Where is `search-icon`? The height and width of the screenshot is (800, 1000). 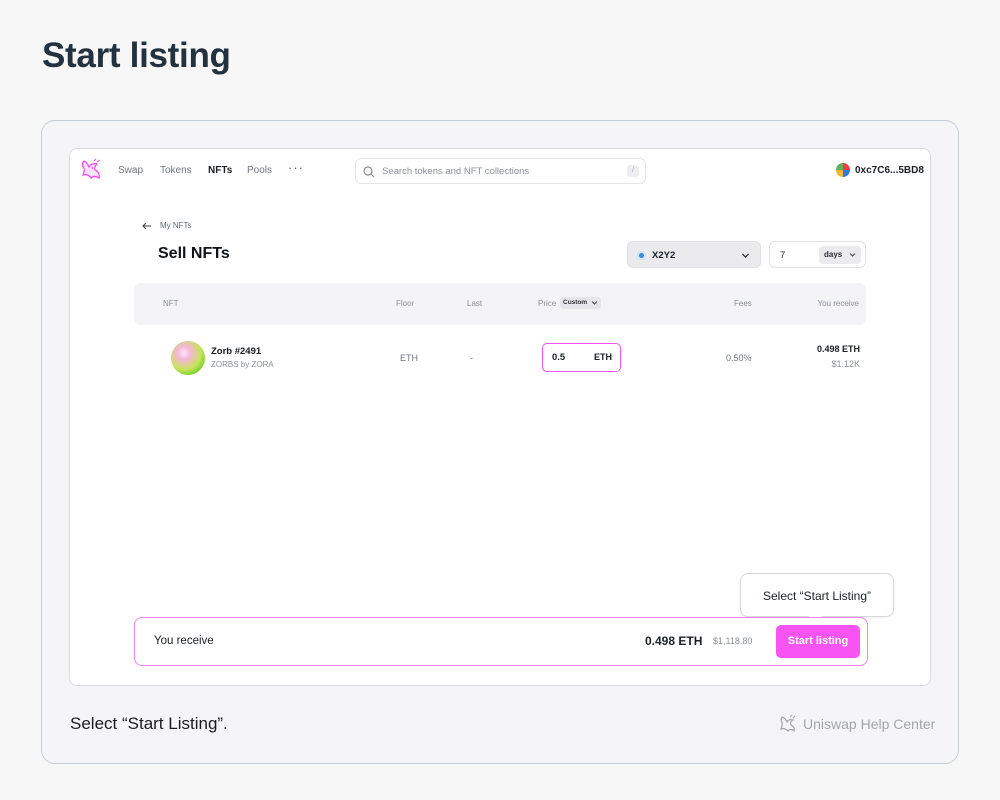 search-icon is located at coordinates (369, 172).